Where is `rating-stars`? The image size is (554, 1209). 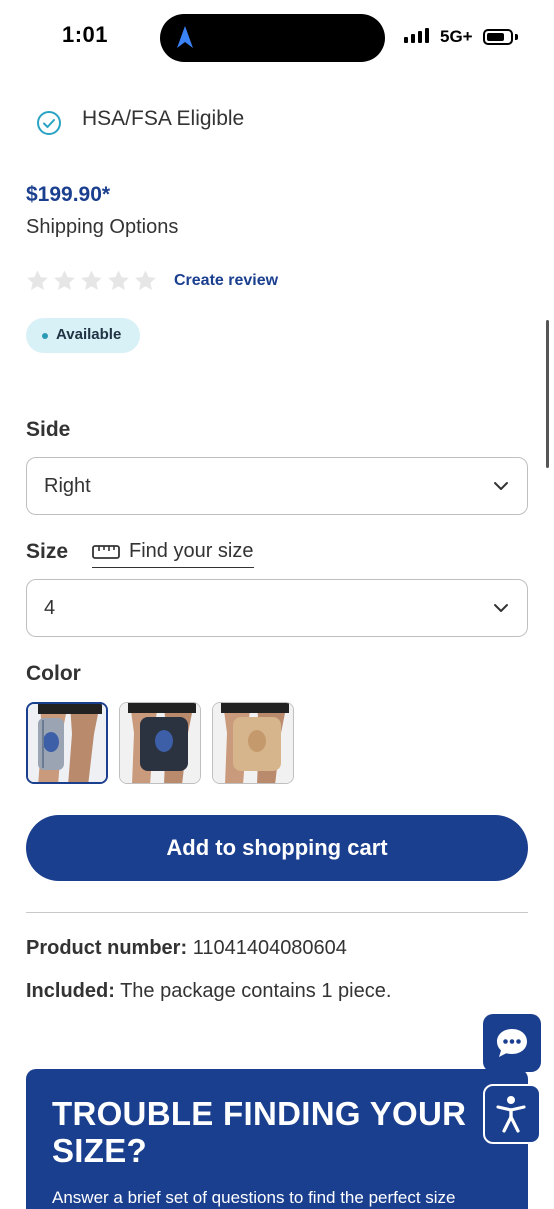
rating-stars is located at coordinates (91, 280).